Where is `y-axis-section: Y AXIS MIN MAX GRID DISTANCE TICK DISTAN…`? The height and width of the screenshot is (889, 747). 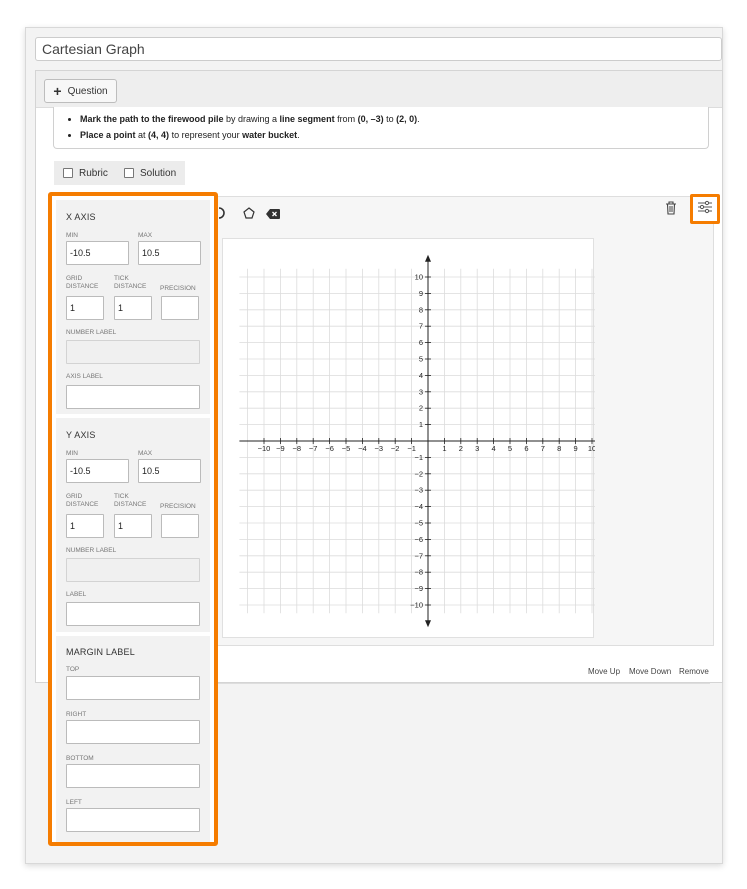 y-axis-section: Y AXIS MIN MAX GRID DISTANCE TICK DISTAN… is located at coordinates (133, 525).